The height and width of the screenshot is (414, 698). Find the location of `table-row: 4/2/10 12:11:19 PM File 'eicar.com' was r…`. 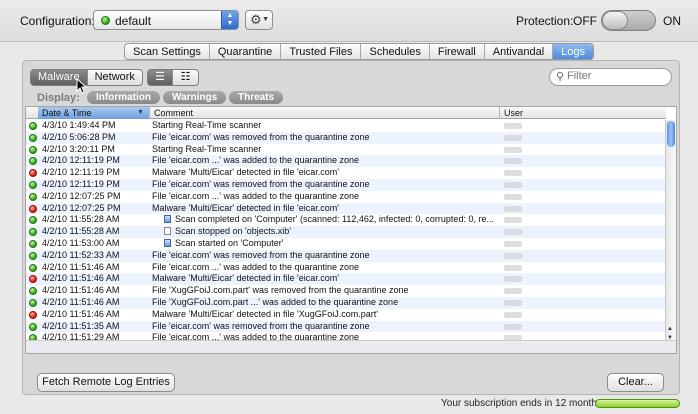

table-row: 4/2/10 12:11:19 PM File 'eicar.com' was r… is located at coordinates (346, 184).